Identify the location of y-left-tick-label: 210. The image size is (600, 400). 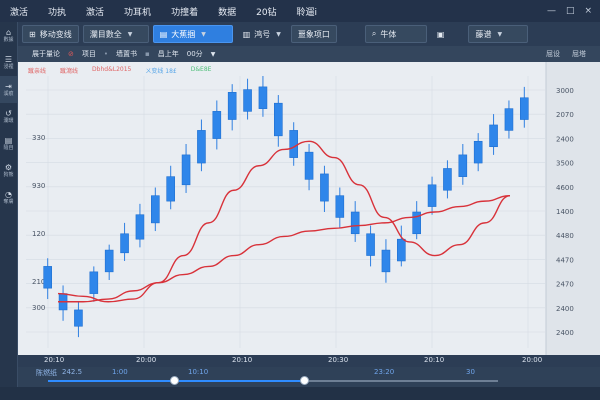
(38, 282).